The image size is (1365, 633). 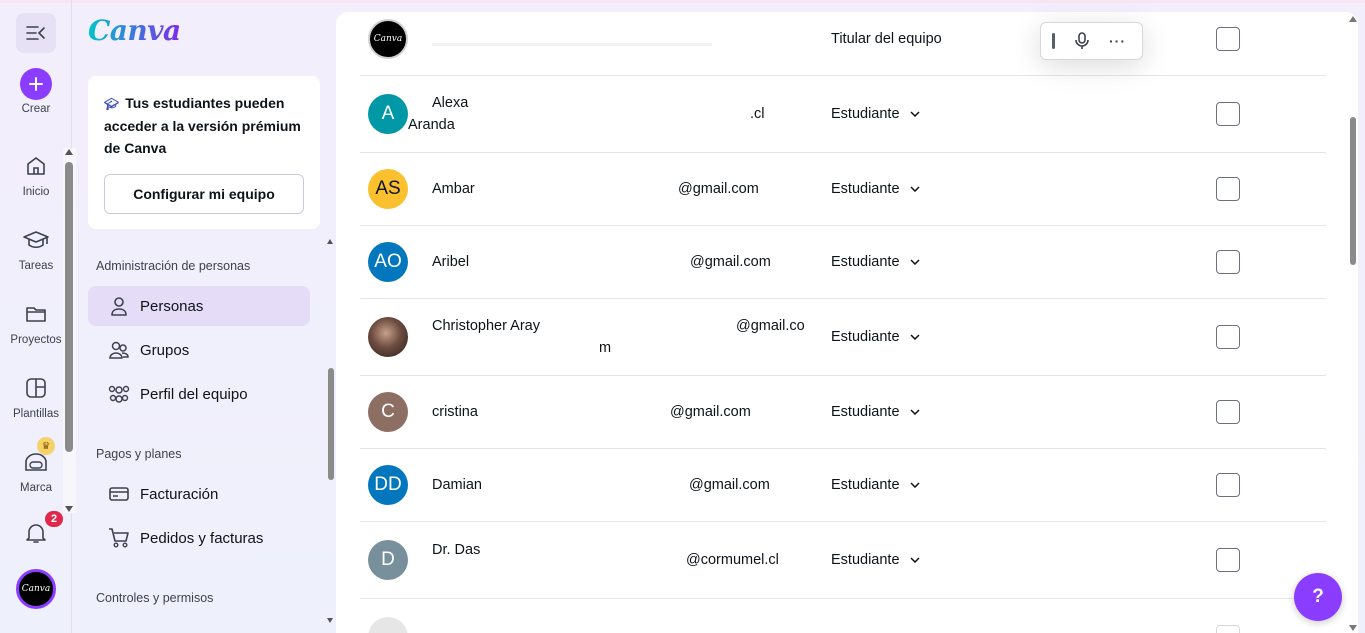 I want to click on nav-label-groups: Grupos, so click(x=165, y=350).